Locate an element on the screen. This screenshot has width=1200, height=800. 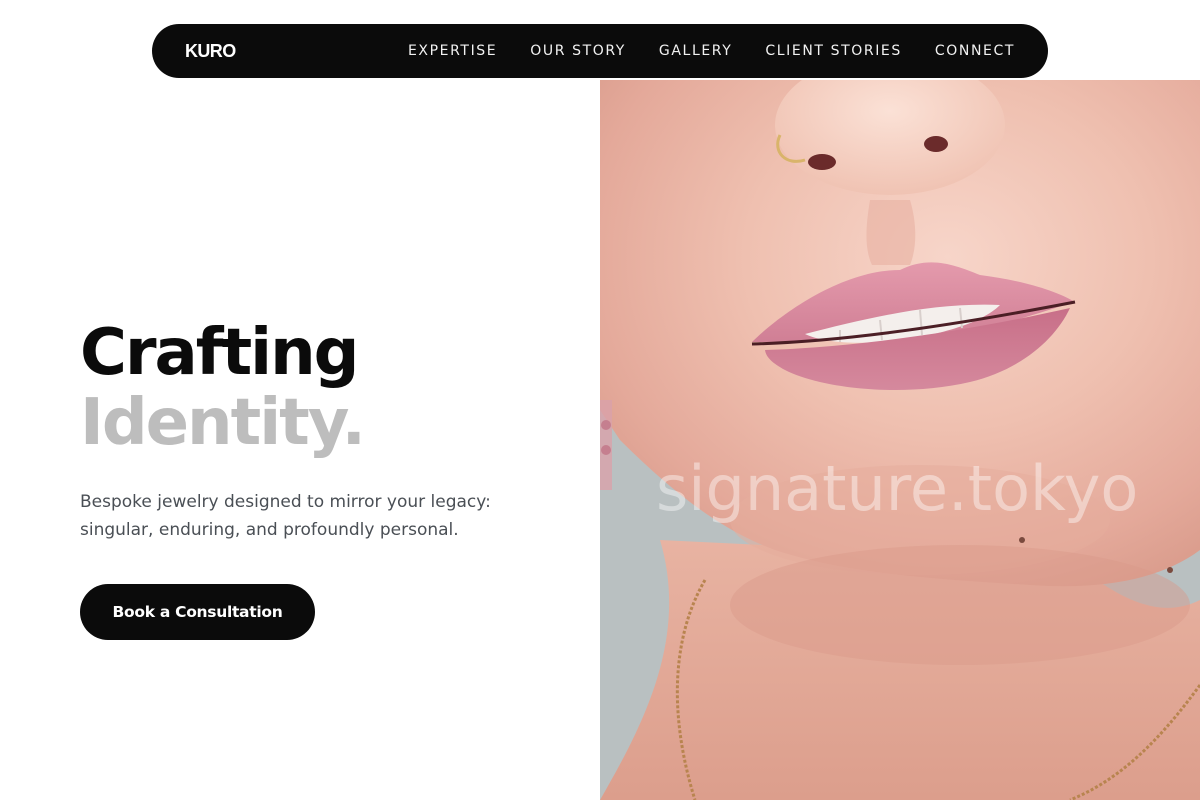
nav-link-expertise: EXPERTISE is located at coordinates (452, 51).